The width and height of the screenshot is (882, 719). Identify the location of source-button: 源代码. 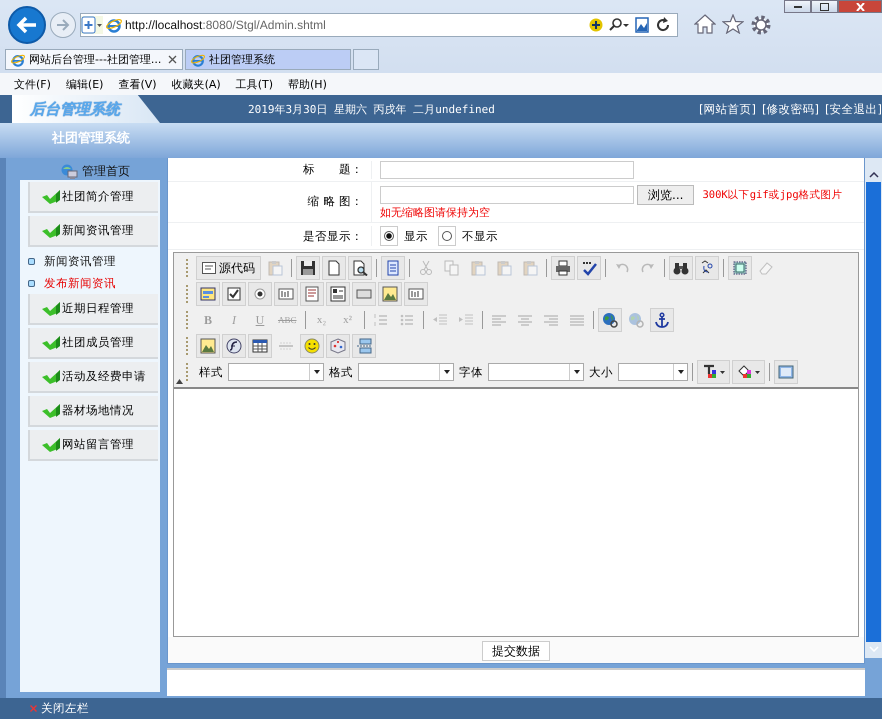
(228, 268).